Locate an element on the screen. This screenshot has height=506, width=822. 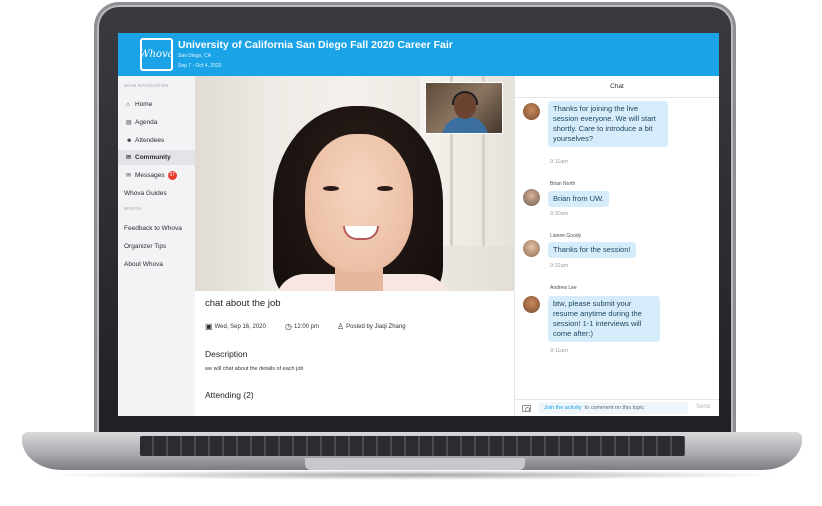
picture-in-picture-video is located at coordinates (464, 108).